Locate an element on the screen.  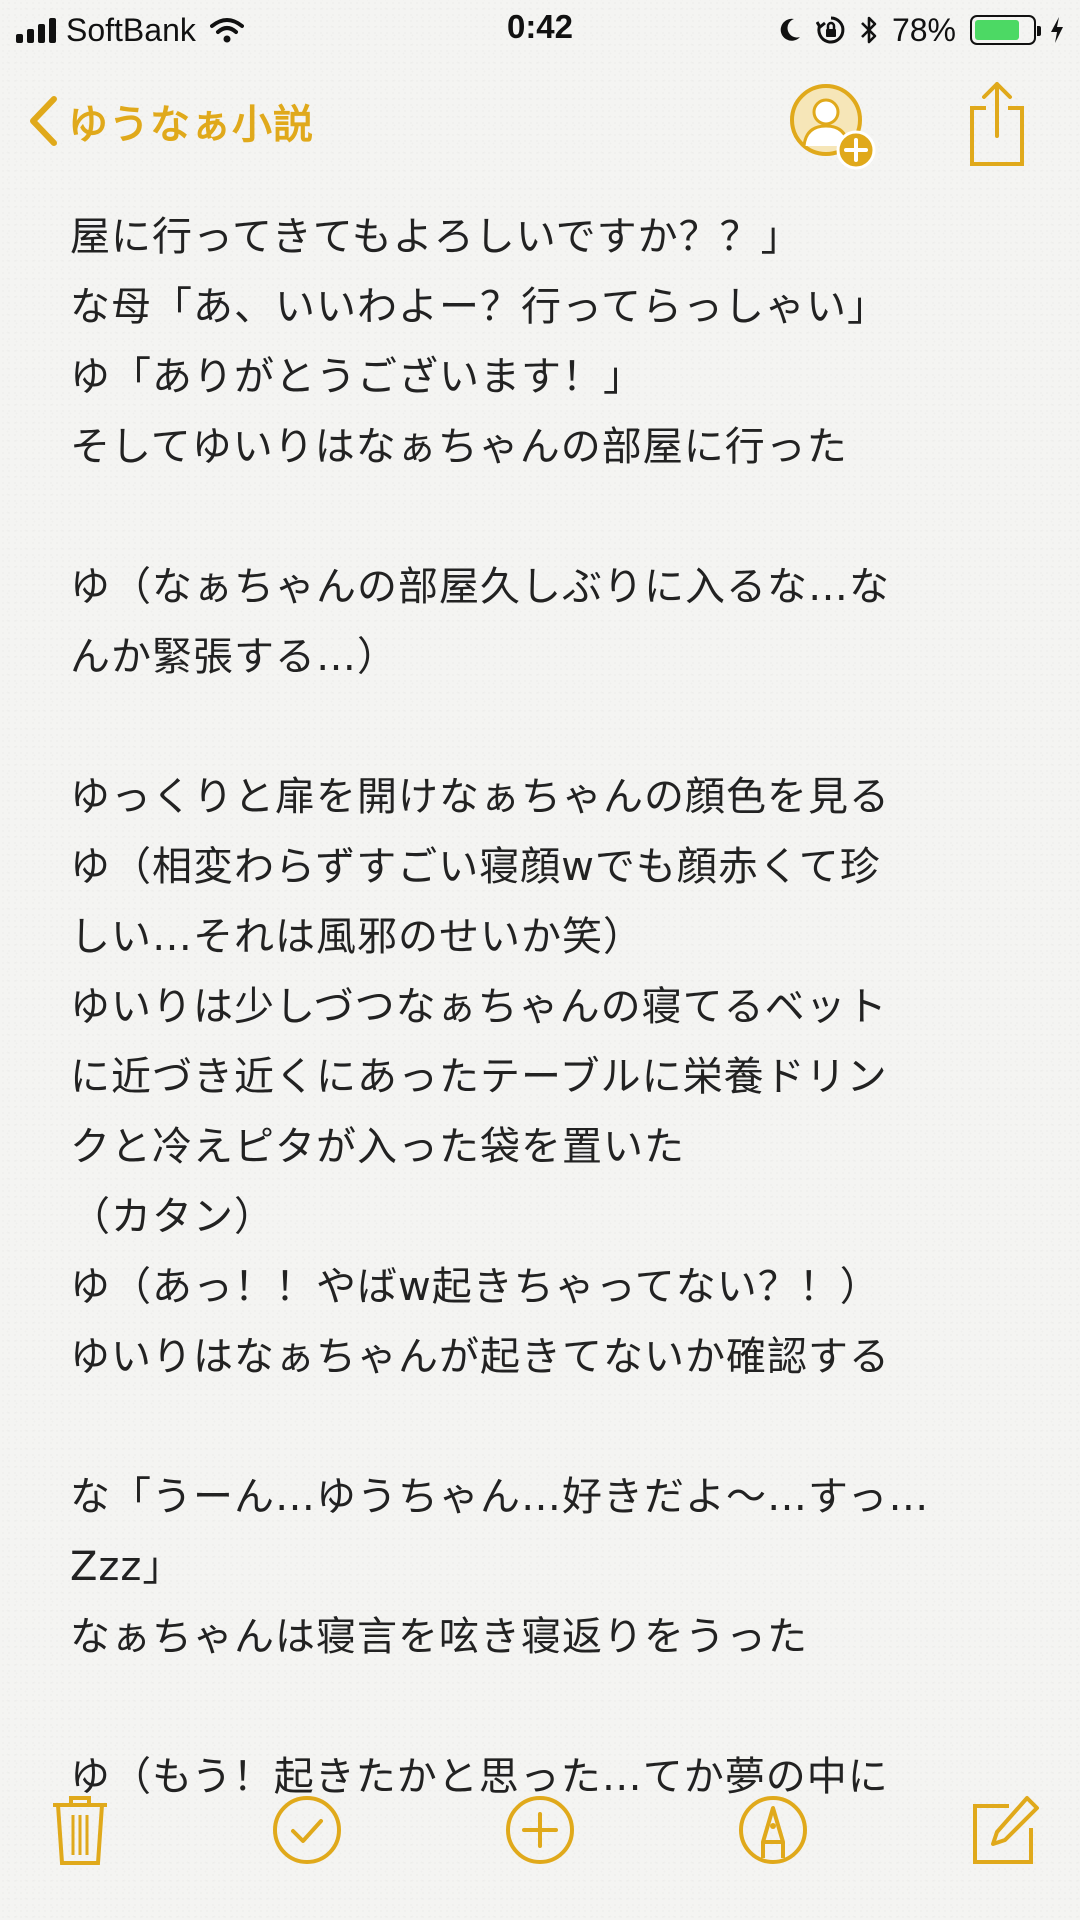
battery-icon is located at coordinates (1005, 30).